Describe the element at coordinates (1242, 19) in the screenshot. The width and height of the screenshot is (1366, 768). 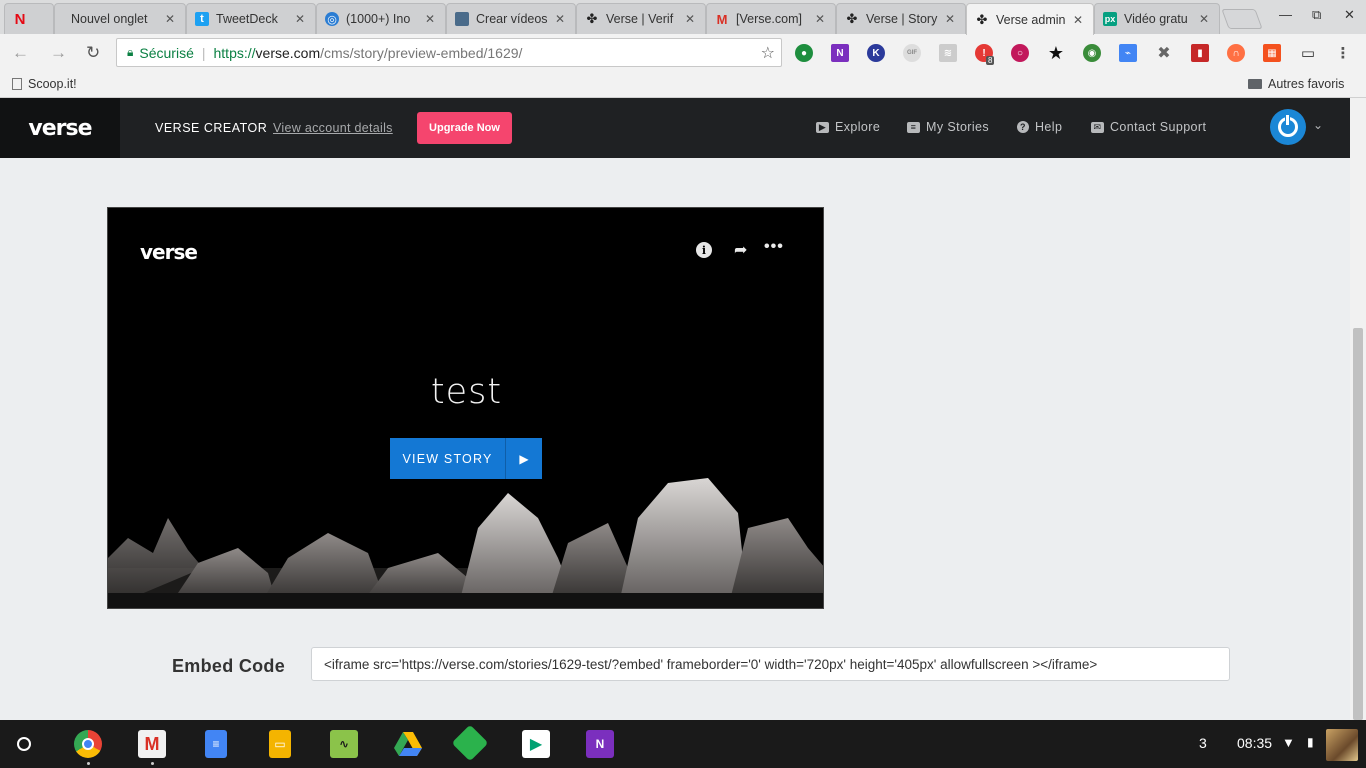
I see `new-tab-button` at that location.